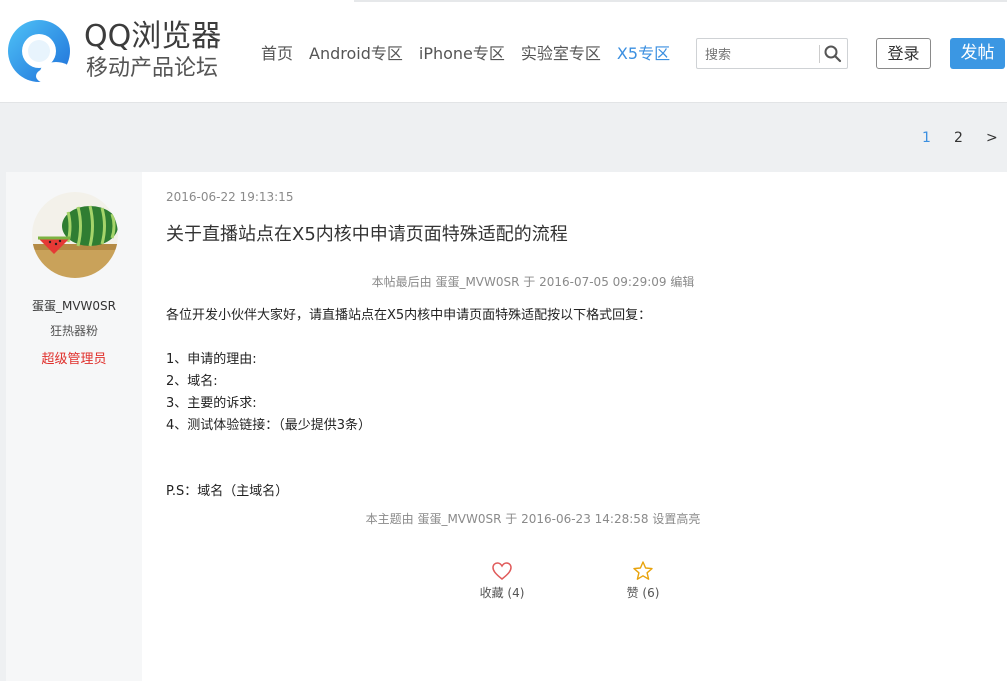 Image resolution: width=1007 pixels, height=681 pixels. I want to click on favorite-button: 收藏 (4), so click(502, 580).